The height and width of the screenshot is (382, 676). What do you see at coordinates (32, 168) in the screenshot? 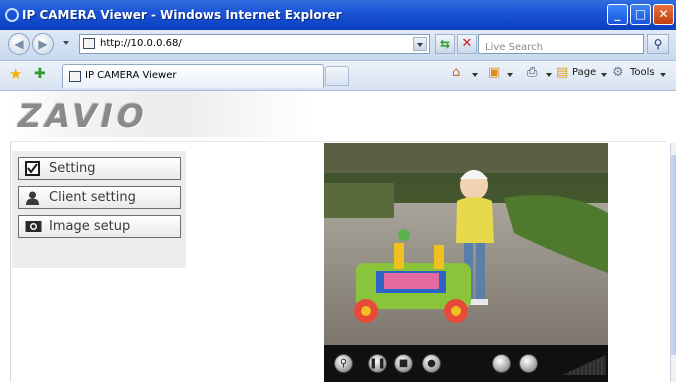
I see `checkbox-icon` at bounding box center [32, 168].